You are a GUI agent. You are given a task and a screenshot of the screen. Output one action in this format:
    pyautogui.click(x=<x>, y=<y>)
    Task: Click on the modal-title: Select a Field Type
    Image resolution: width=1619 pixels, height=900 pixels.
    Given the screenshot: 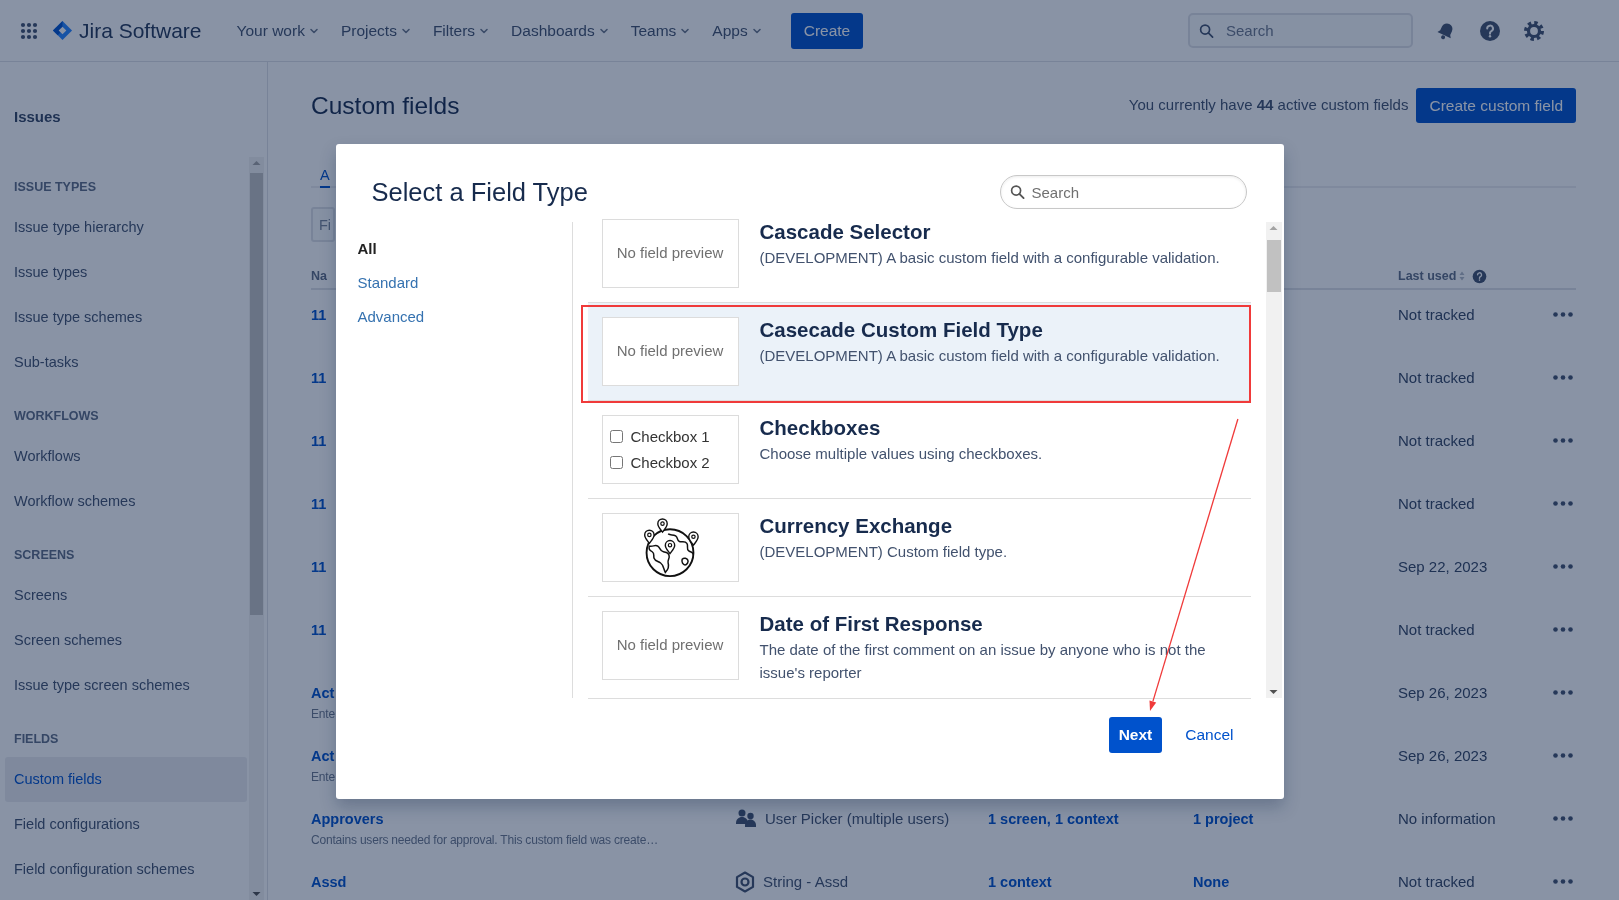 What is the action you would take?
    pyautogui.click(x=479, y=192)
    